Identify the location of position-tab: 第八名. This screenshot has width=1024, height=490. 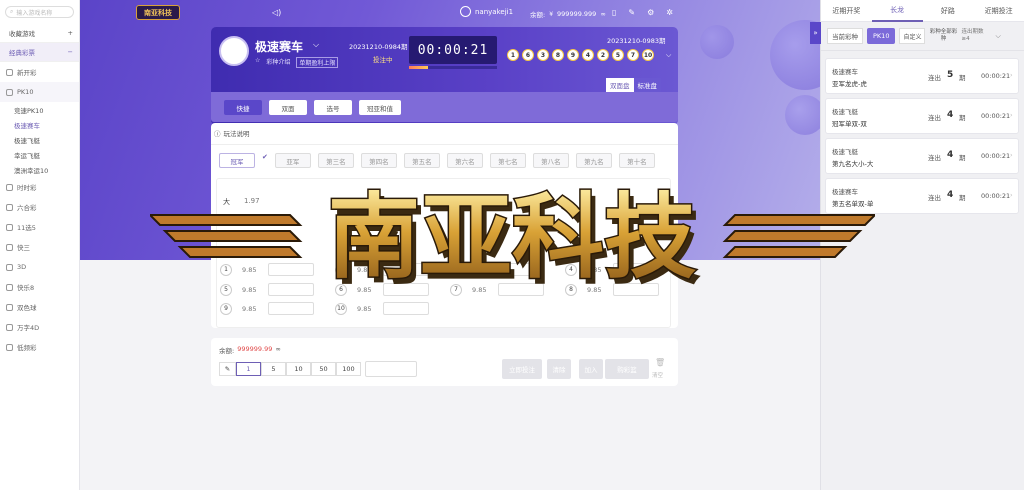
(550, 160).